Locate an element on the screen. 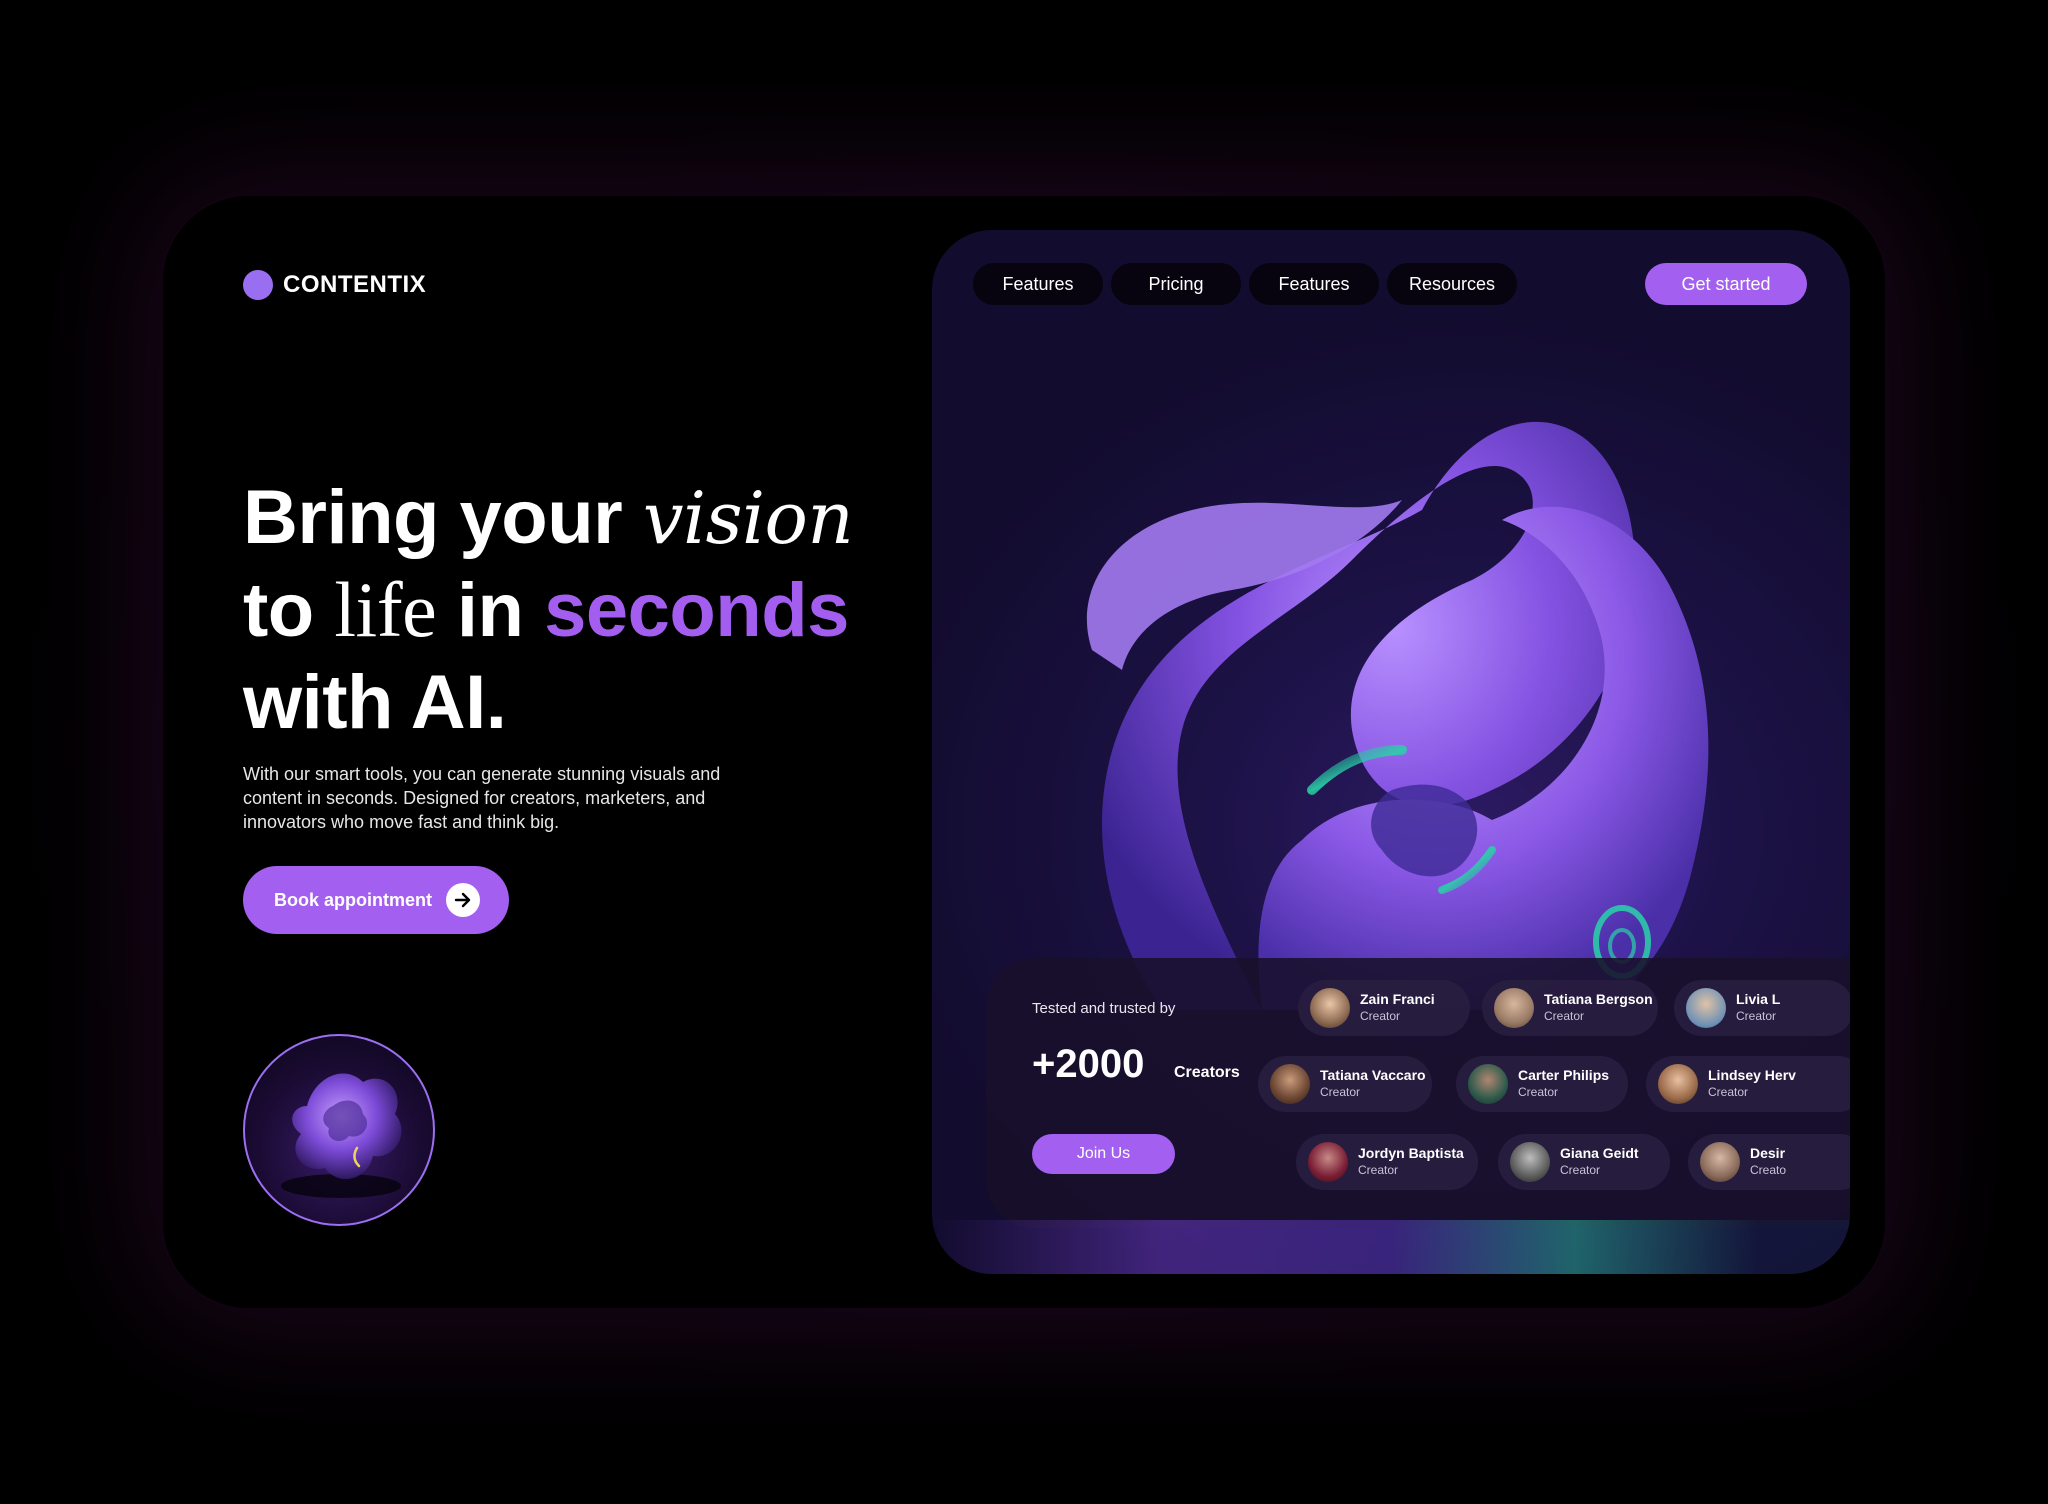  creator-role: Creato is located at coordinates (1768, 1170).